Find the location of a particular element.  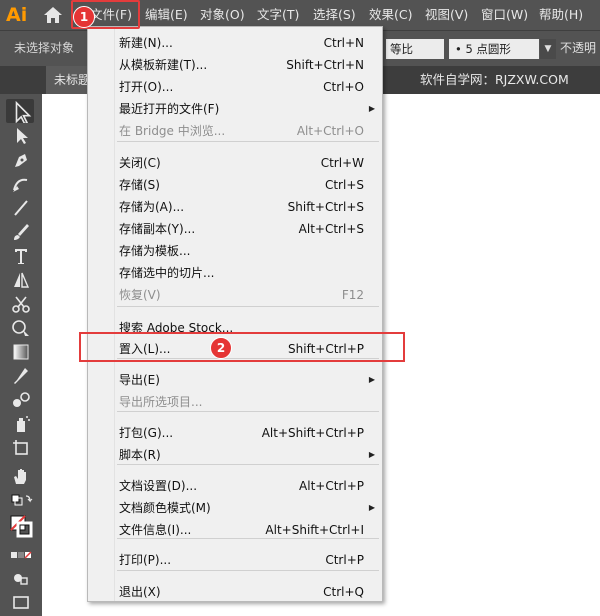

menu-item-shortcut: Ctrl+S is located at coordinates (344, 185).